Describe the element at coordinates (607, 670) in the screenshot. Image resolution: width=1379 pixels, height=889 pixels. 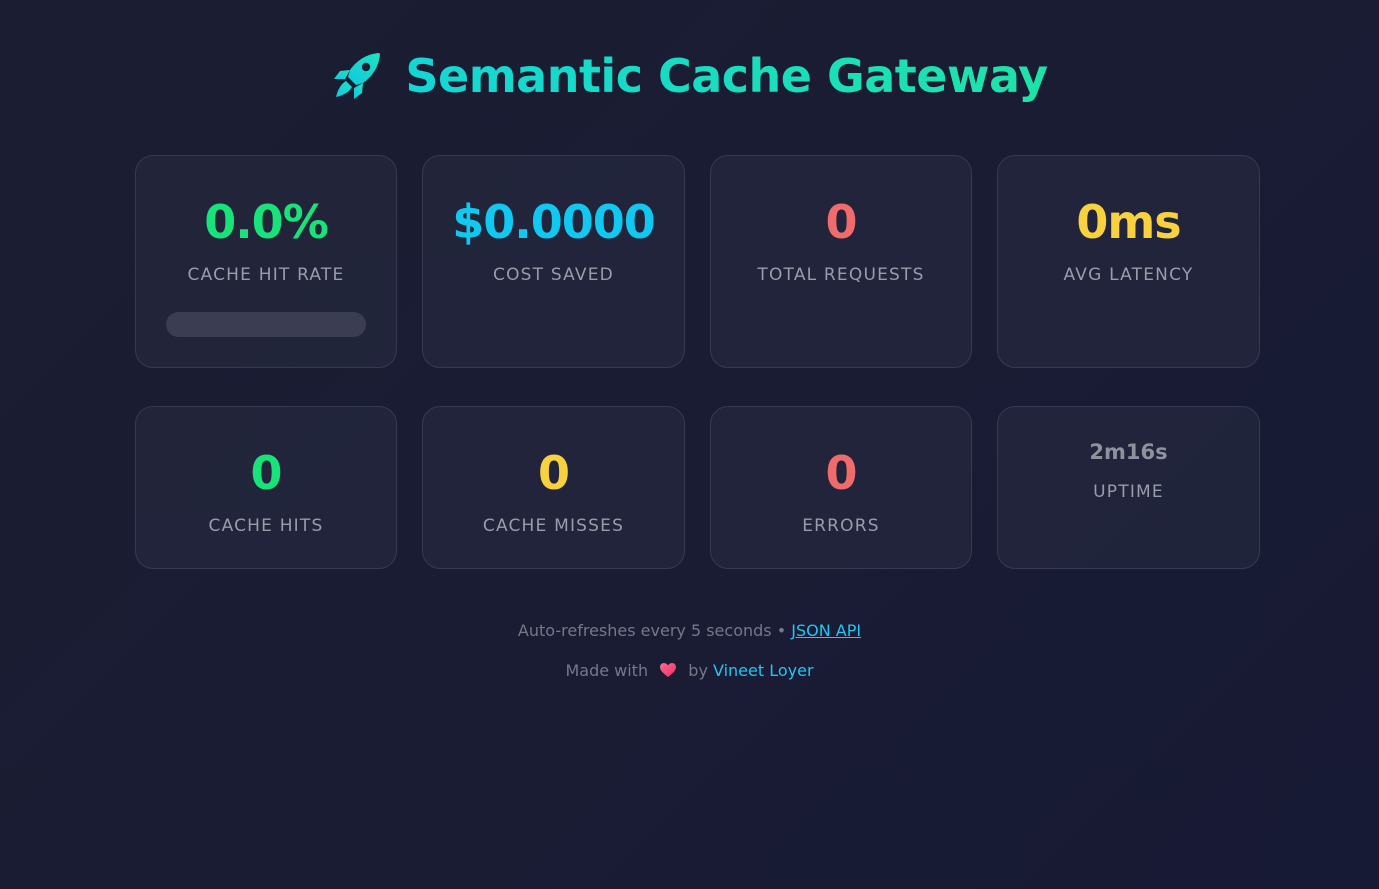
I see `made-with-text: Made with` at that location.